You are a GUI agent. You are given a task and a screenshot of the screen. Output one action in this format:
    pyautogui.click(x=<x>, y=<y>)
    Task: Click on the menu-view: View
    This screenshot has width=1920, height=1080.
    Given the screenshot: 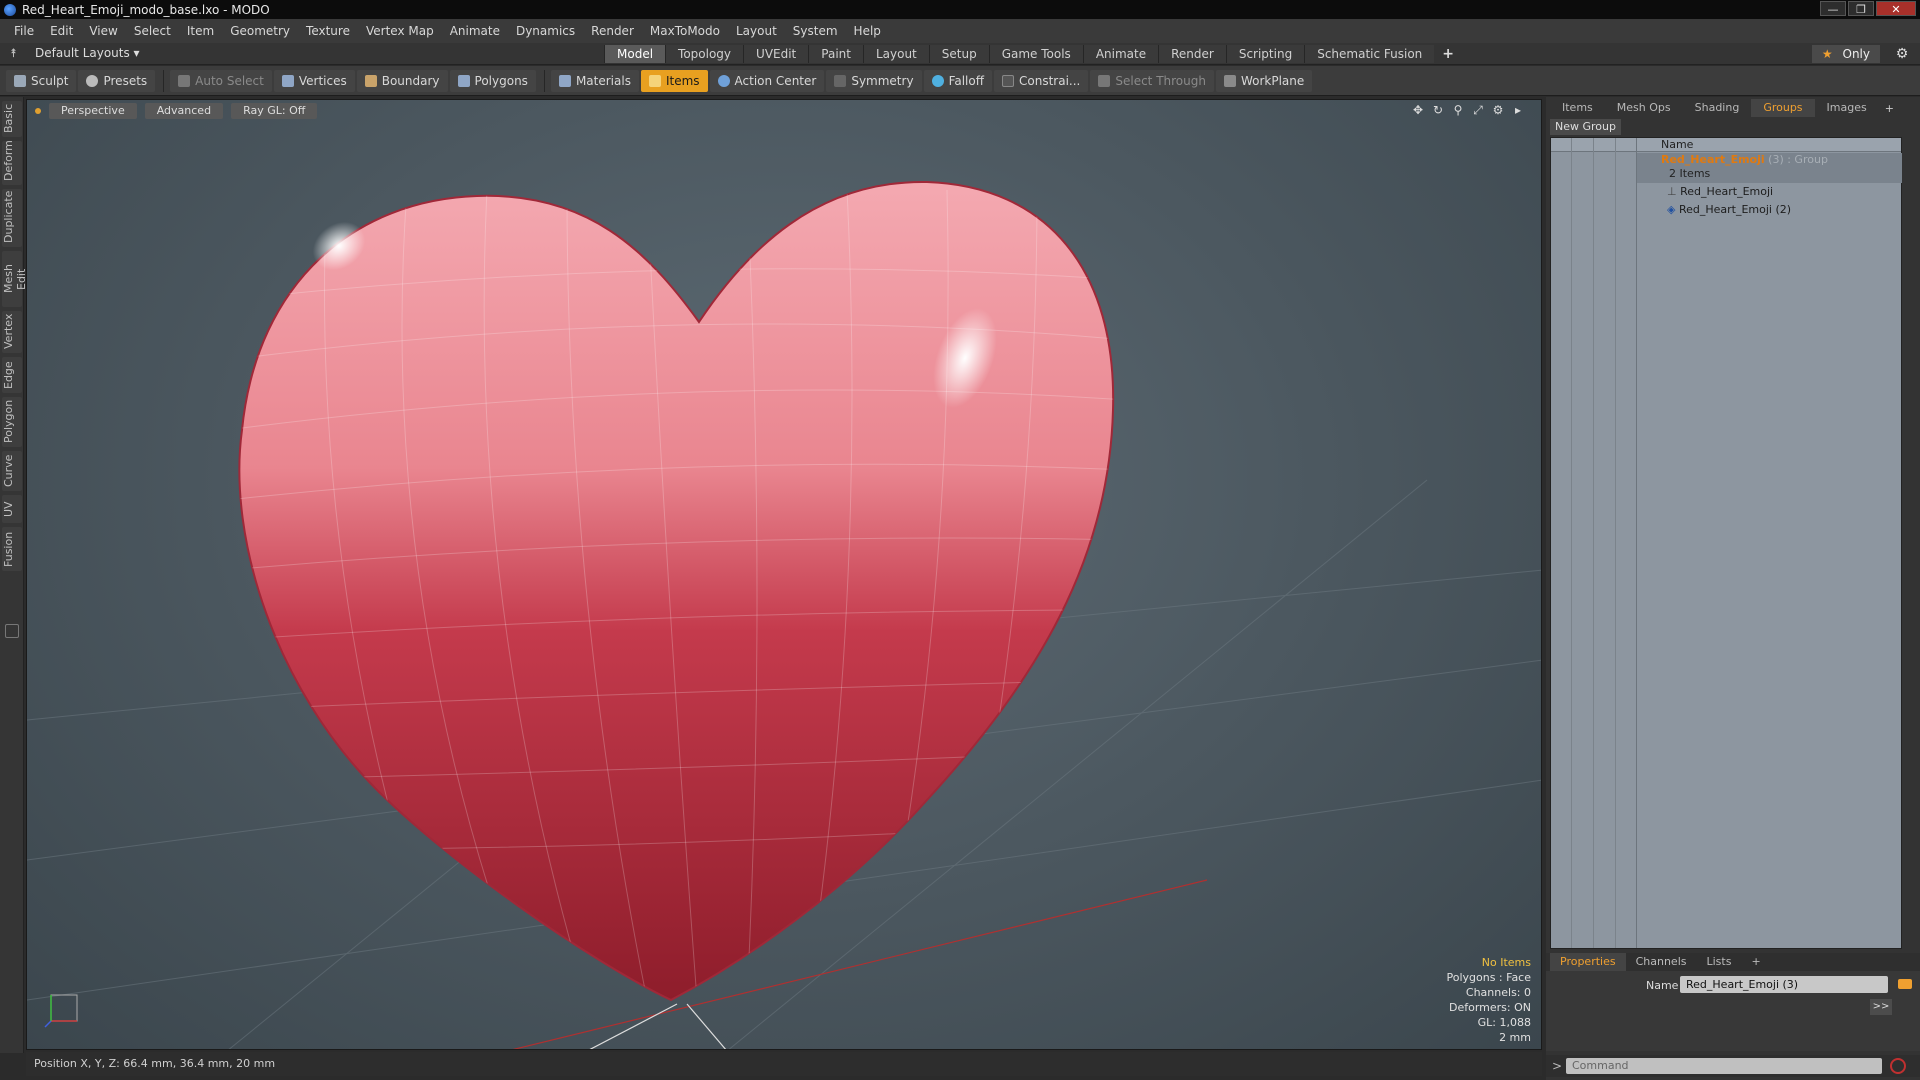 What is the action you would take?
    pyautogui.click(x=103, y=31)
    